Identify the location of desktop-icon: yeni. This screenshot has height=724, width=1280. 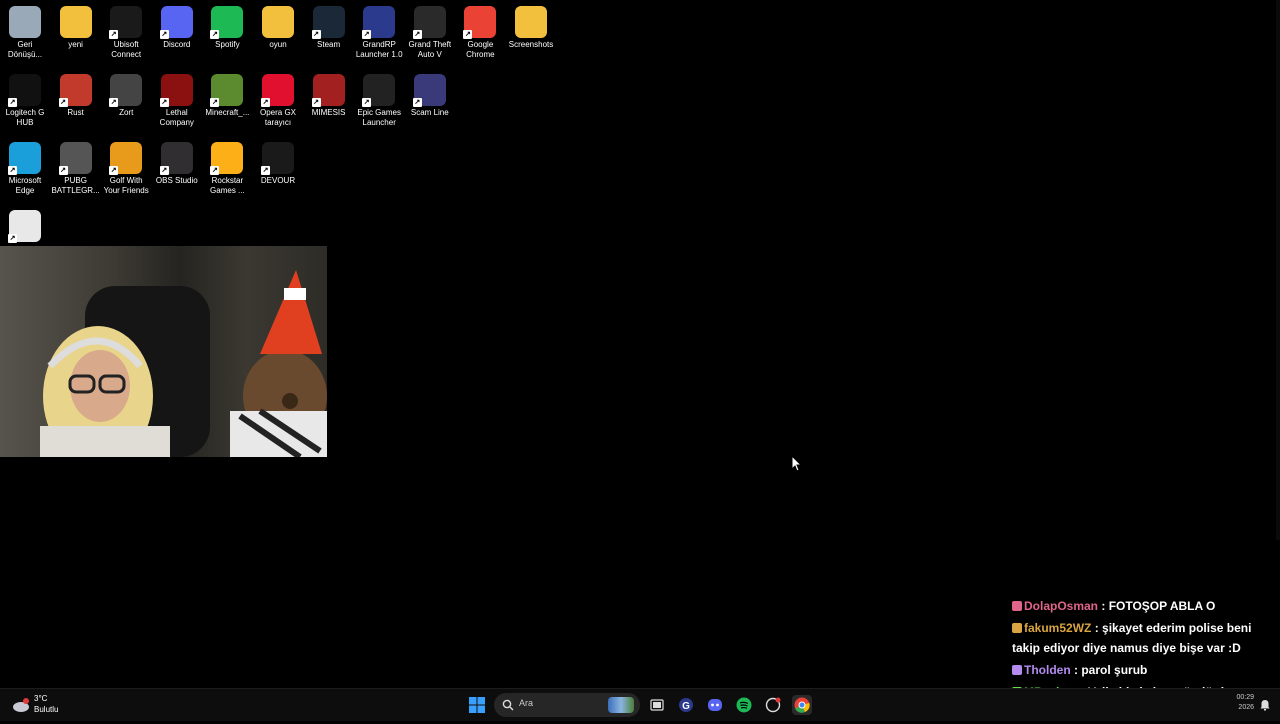
(76, 26).